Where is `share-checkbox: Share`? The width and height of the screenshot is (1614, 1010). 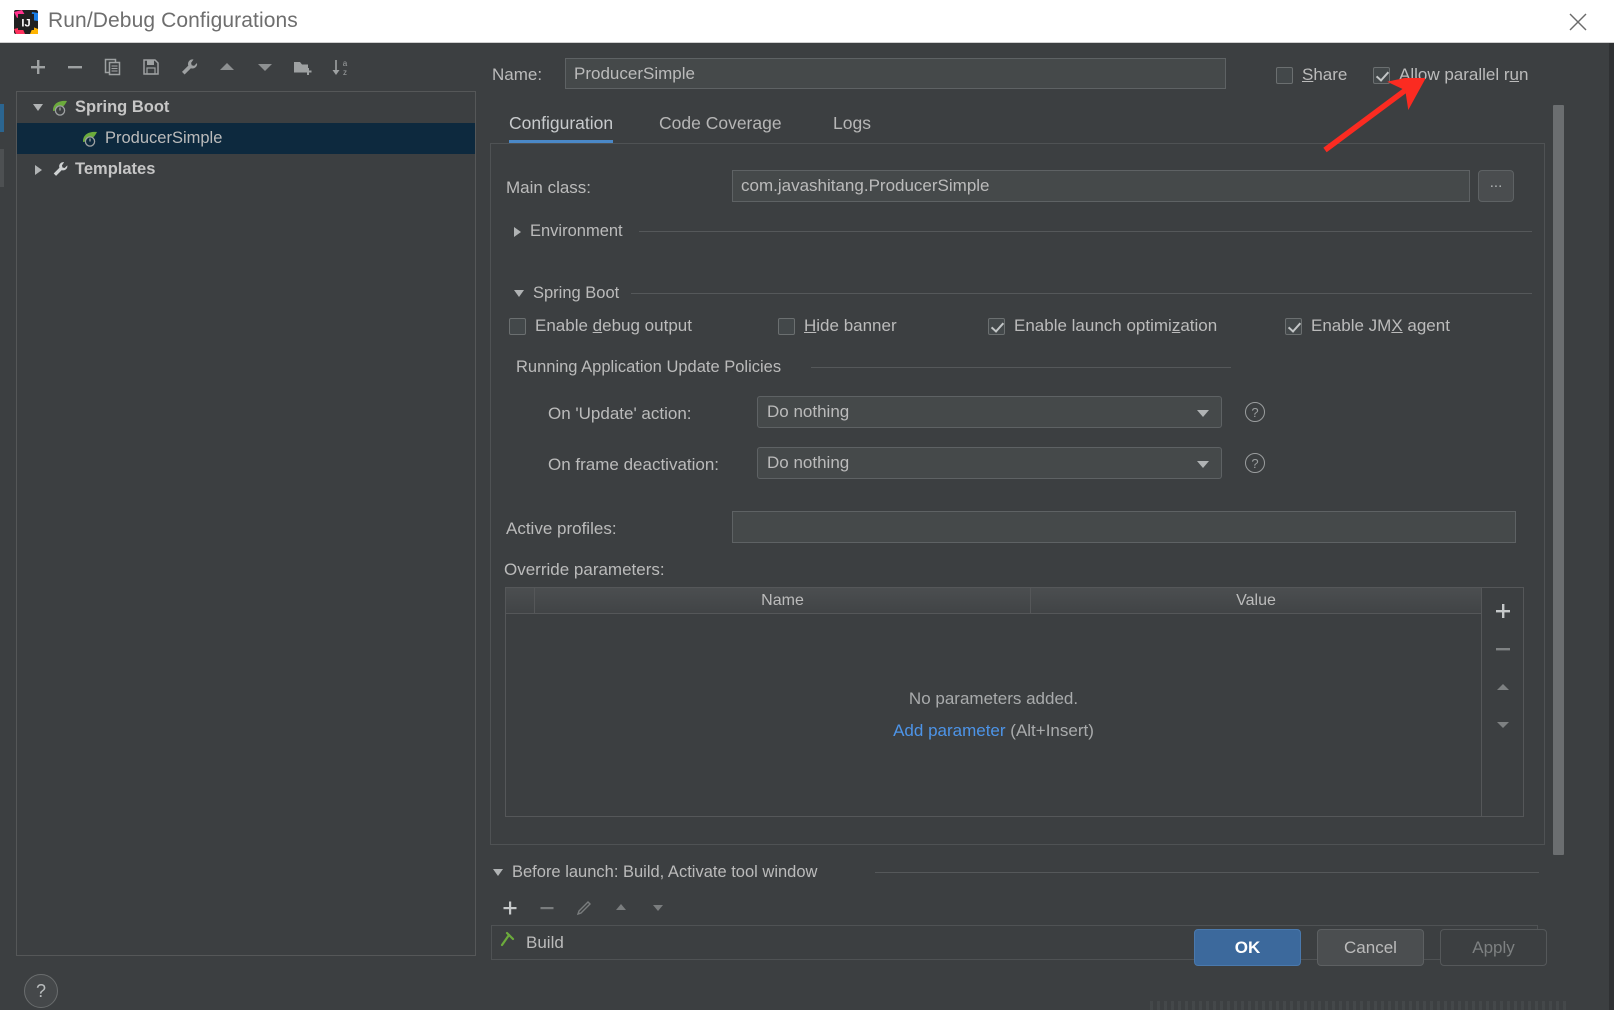 share-checkbox: Share is located at coordinates (1311, 75).